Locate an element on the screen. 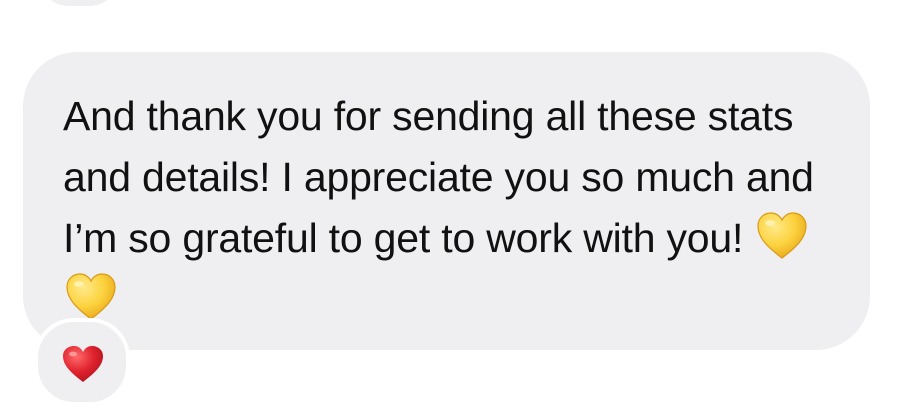  previous-message-bubble is located at coordinates (79, 3).